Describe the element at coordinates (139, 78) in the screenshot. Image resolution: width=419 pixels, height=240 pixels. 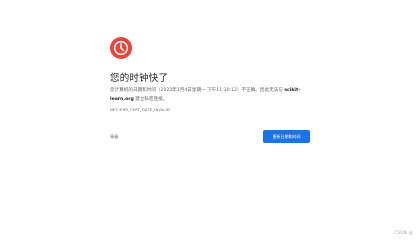
I see `page-title: 您的时钟快了` at that location.